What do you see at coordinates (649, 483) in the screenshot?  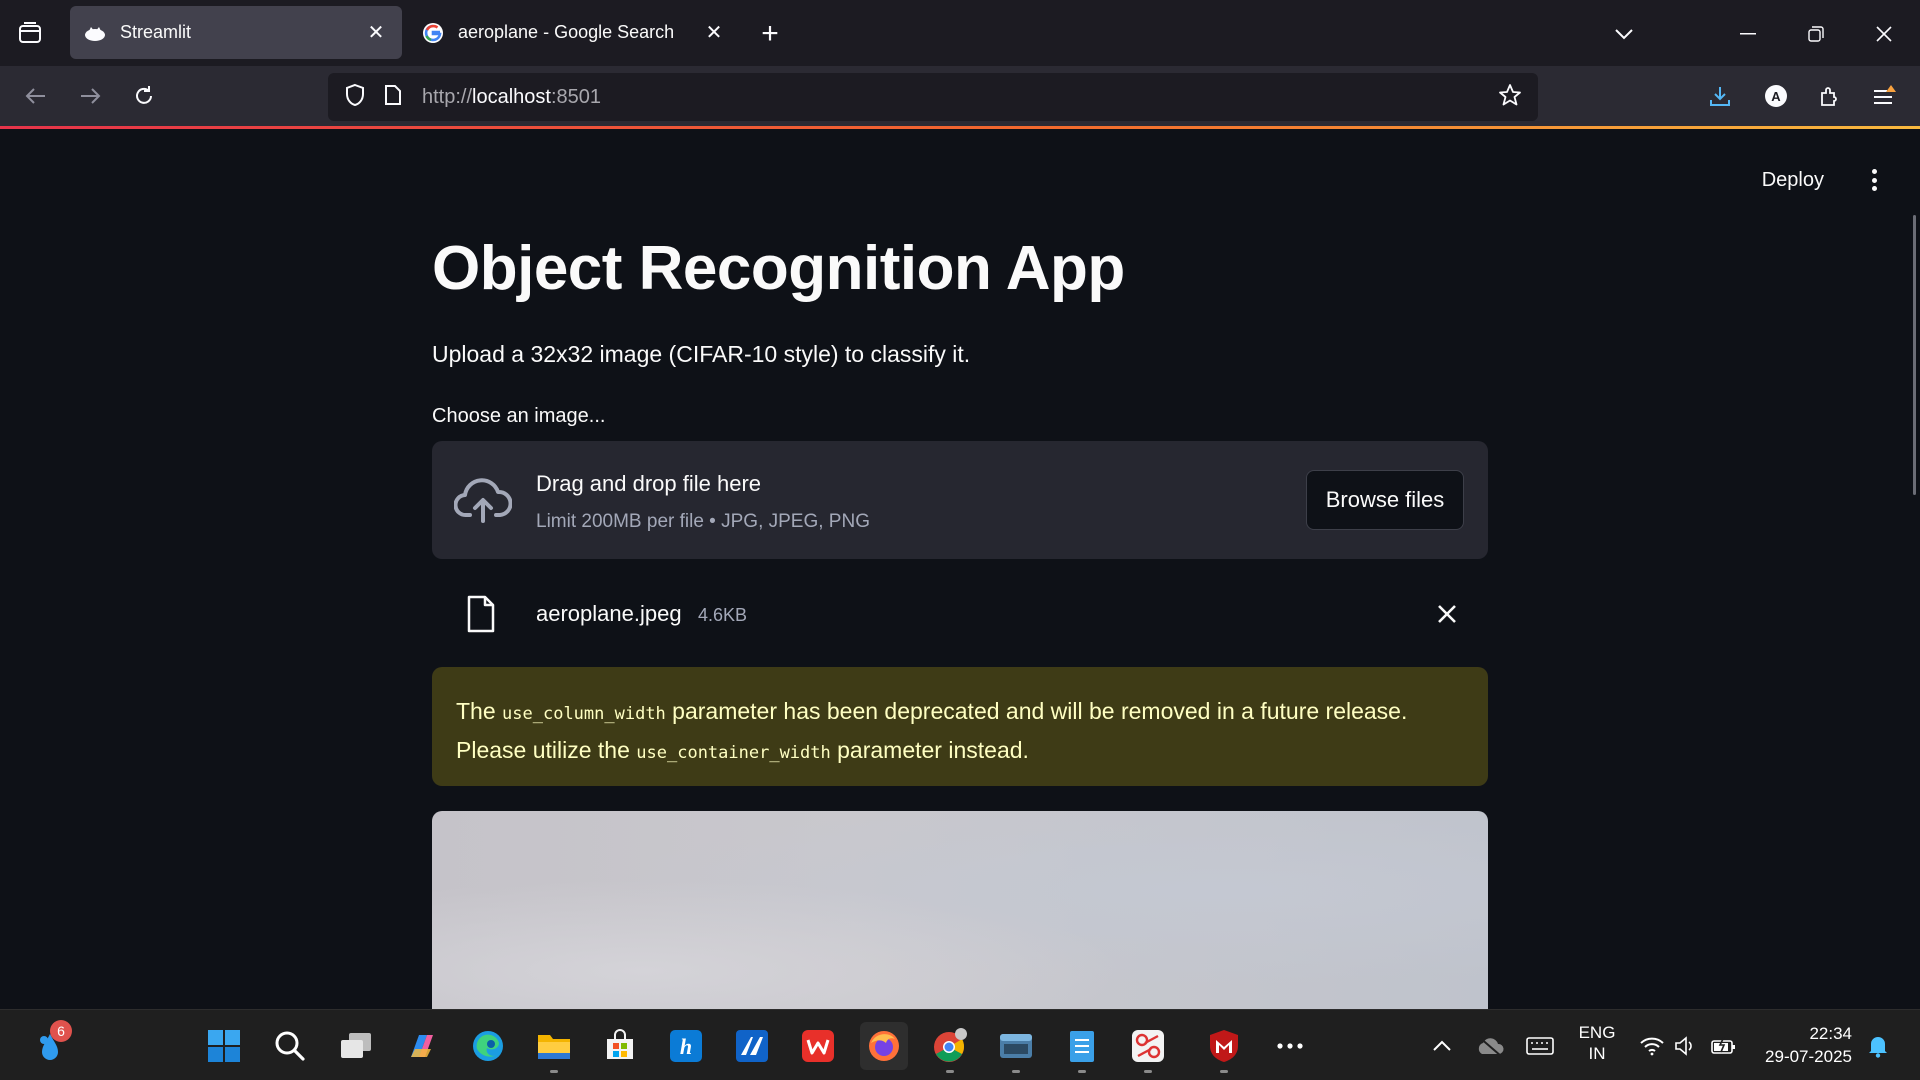 I see `dropzone-instructions: Drag and drop file here` at bounding box center [649, 483].